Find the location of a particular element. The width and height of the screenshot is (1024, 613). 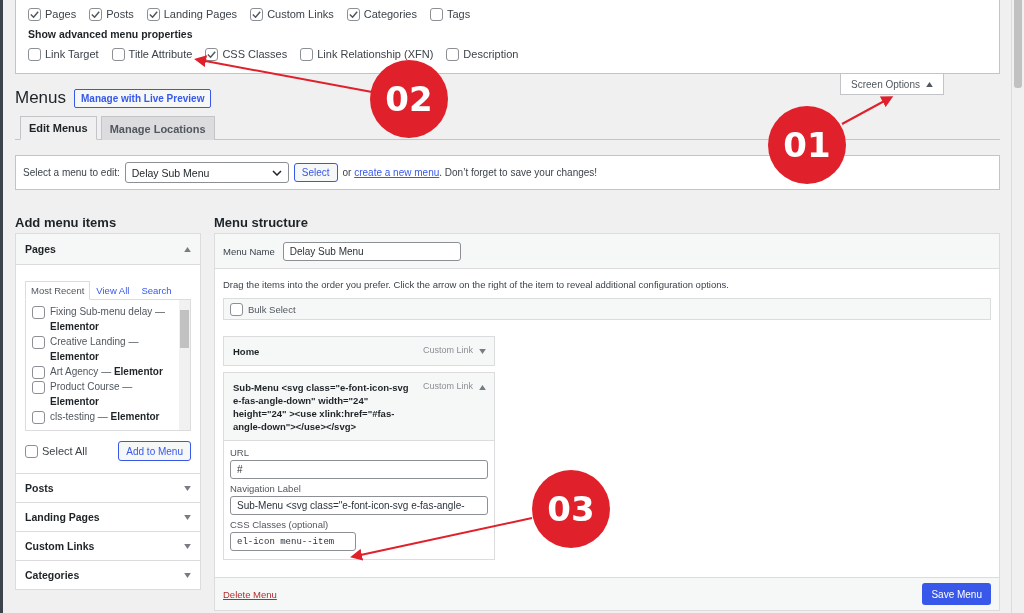

checkbox-label: Select All is located at coordinates (65, 451).